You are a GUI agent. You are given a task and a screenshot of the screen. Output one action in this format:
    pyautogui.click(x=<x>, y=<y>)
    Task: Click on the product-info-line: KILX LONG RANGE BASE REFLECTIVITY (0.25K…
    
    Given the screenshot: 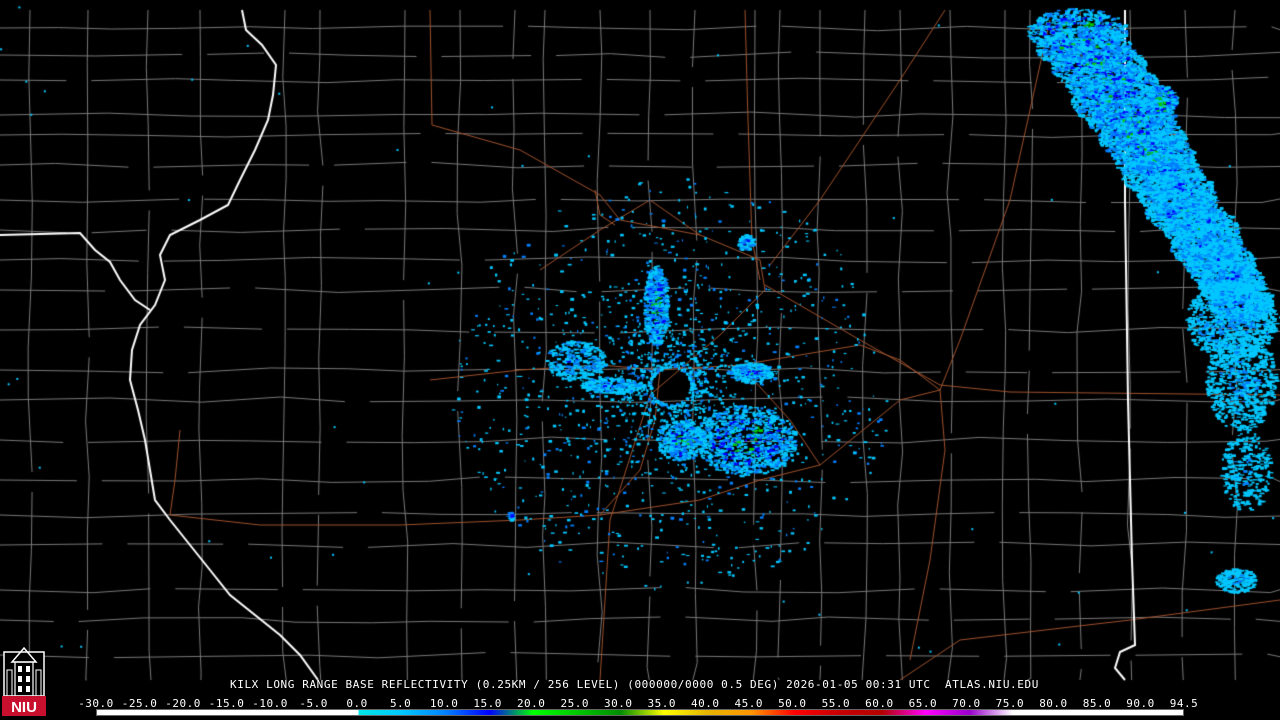 What is the action you would take?
    pyautogui.click(x=634, y=684)
    